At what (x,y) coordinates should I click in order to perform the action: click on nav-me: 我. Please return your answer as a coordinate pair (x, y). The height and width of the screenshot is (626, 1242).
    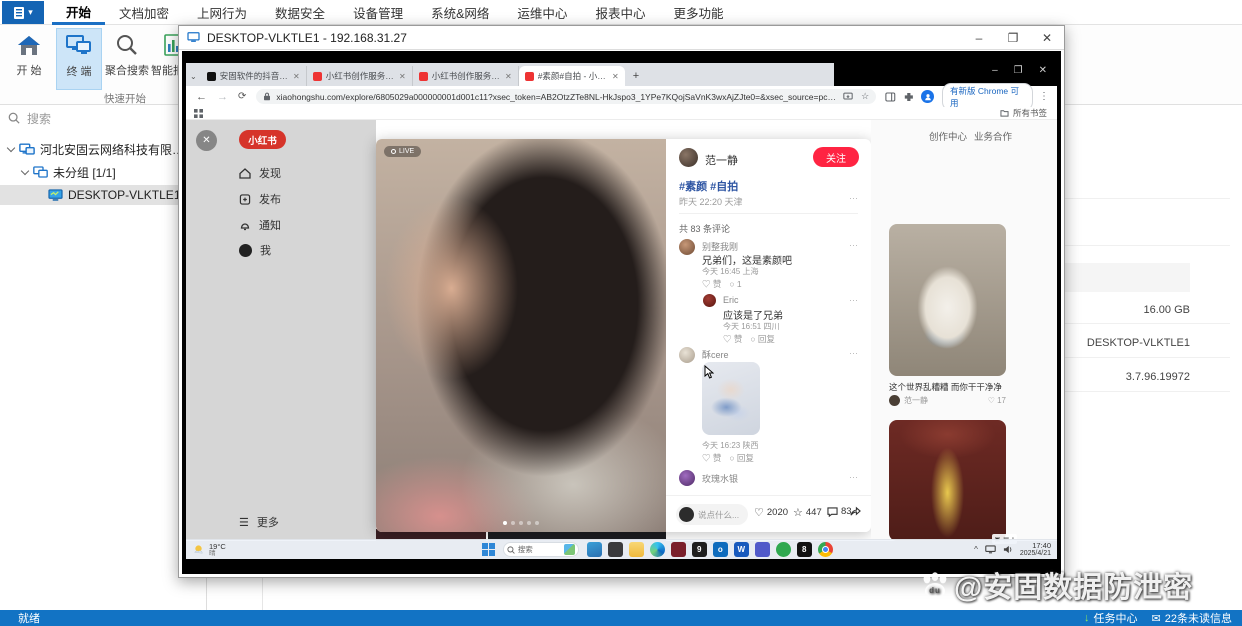
    Looking at the image, I should click on (255, 250).